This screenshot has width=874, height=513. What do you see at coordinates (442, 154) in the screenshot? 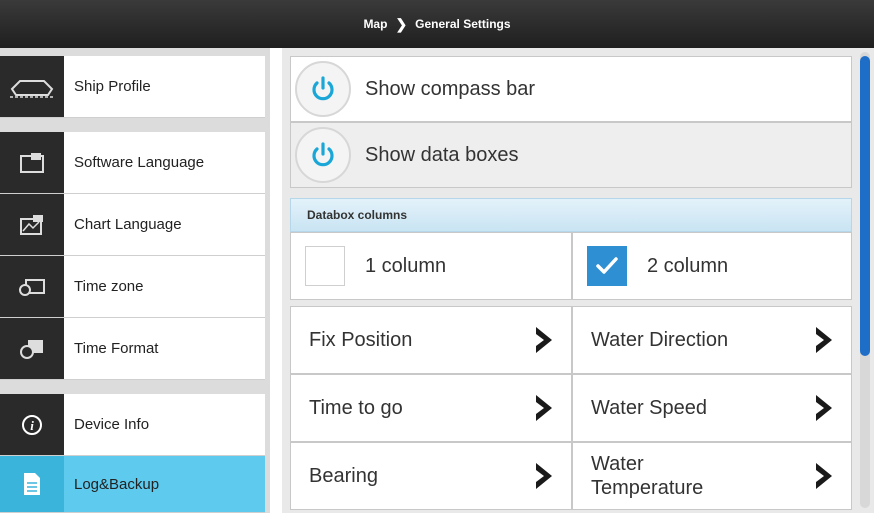
I see `toggle-label: Show data boxes` at bounding box center [442, 154].